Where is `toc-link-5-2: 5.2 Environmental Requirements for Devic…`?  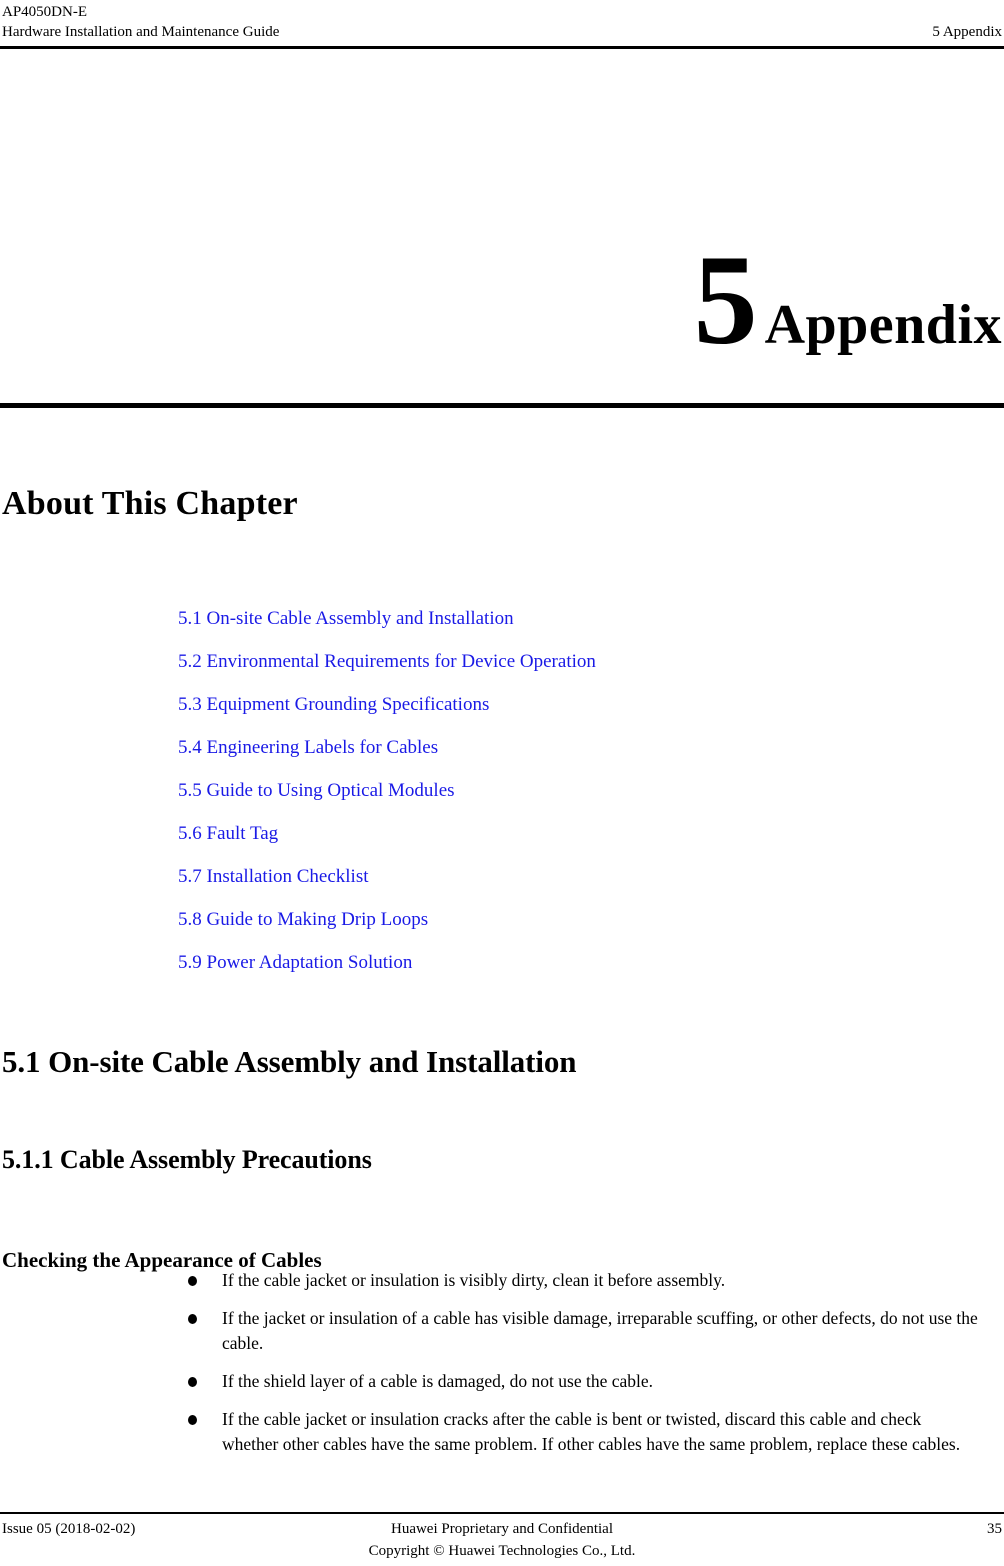 toc-link-5-2: 5.2 Environmental Requirements for Devic… is located at coordinates (558, 661).